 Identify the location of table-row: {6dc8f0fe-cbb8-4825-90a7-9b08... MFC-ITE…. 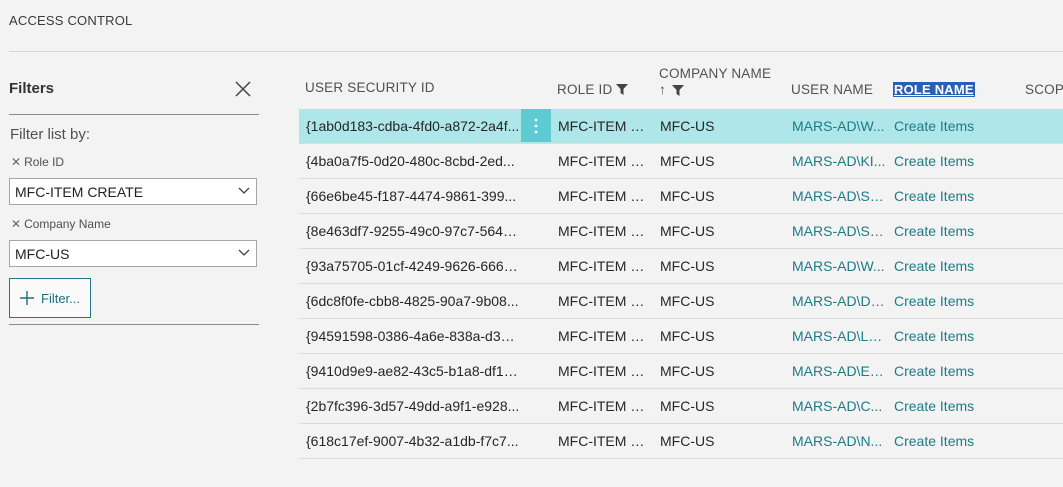
(681, 301).